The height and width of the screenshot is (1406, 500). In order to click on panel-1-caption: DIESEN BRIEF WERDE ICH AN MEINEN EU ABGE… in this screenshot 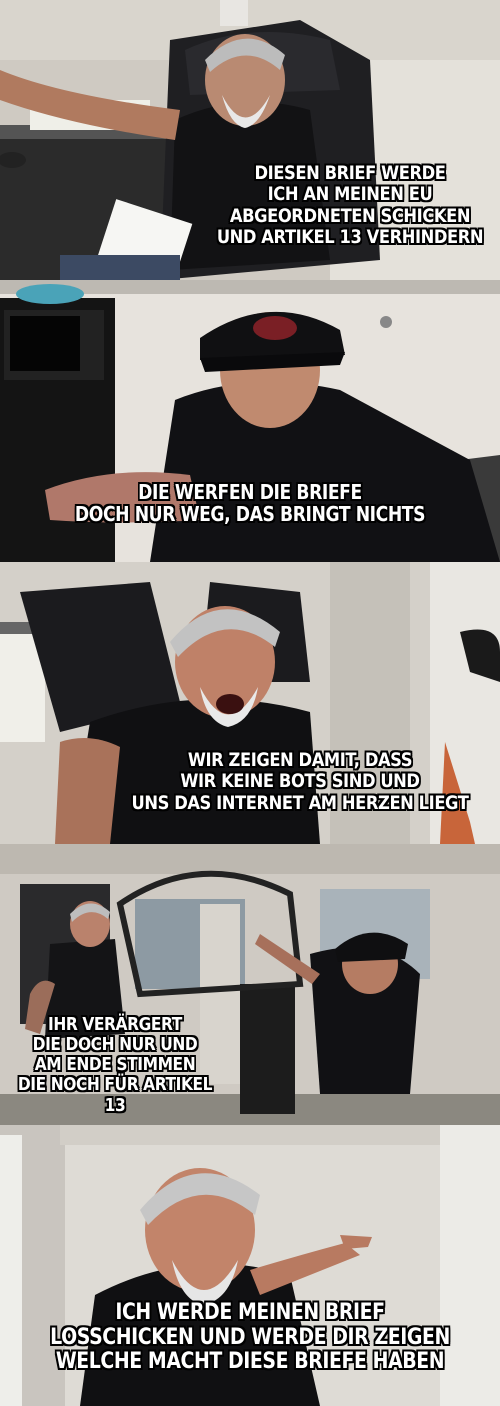, I will do `click(350, 205)`.